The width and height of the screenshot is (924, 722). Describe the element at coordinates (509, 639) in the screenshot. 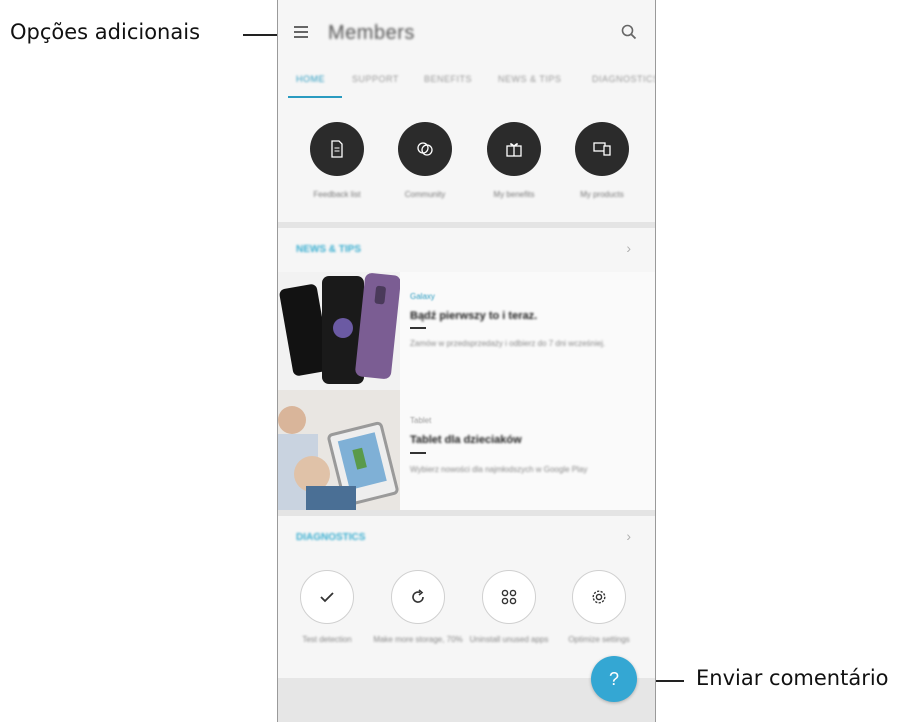

I see `diagnostic-label: Uninstall unused apps` at that location.